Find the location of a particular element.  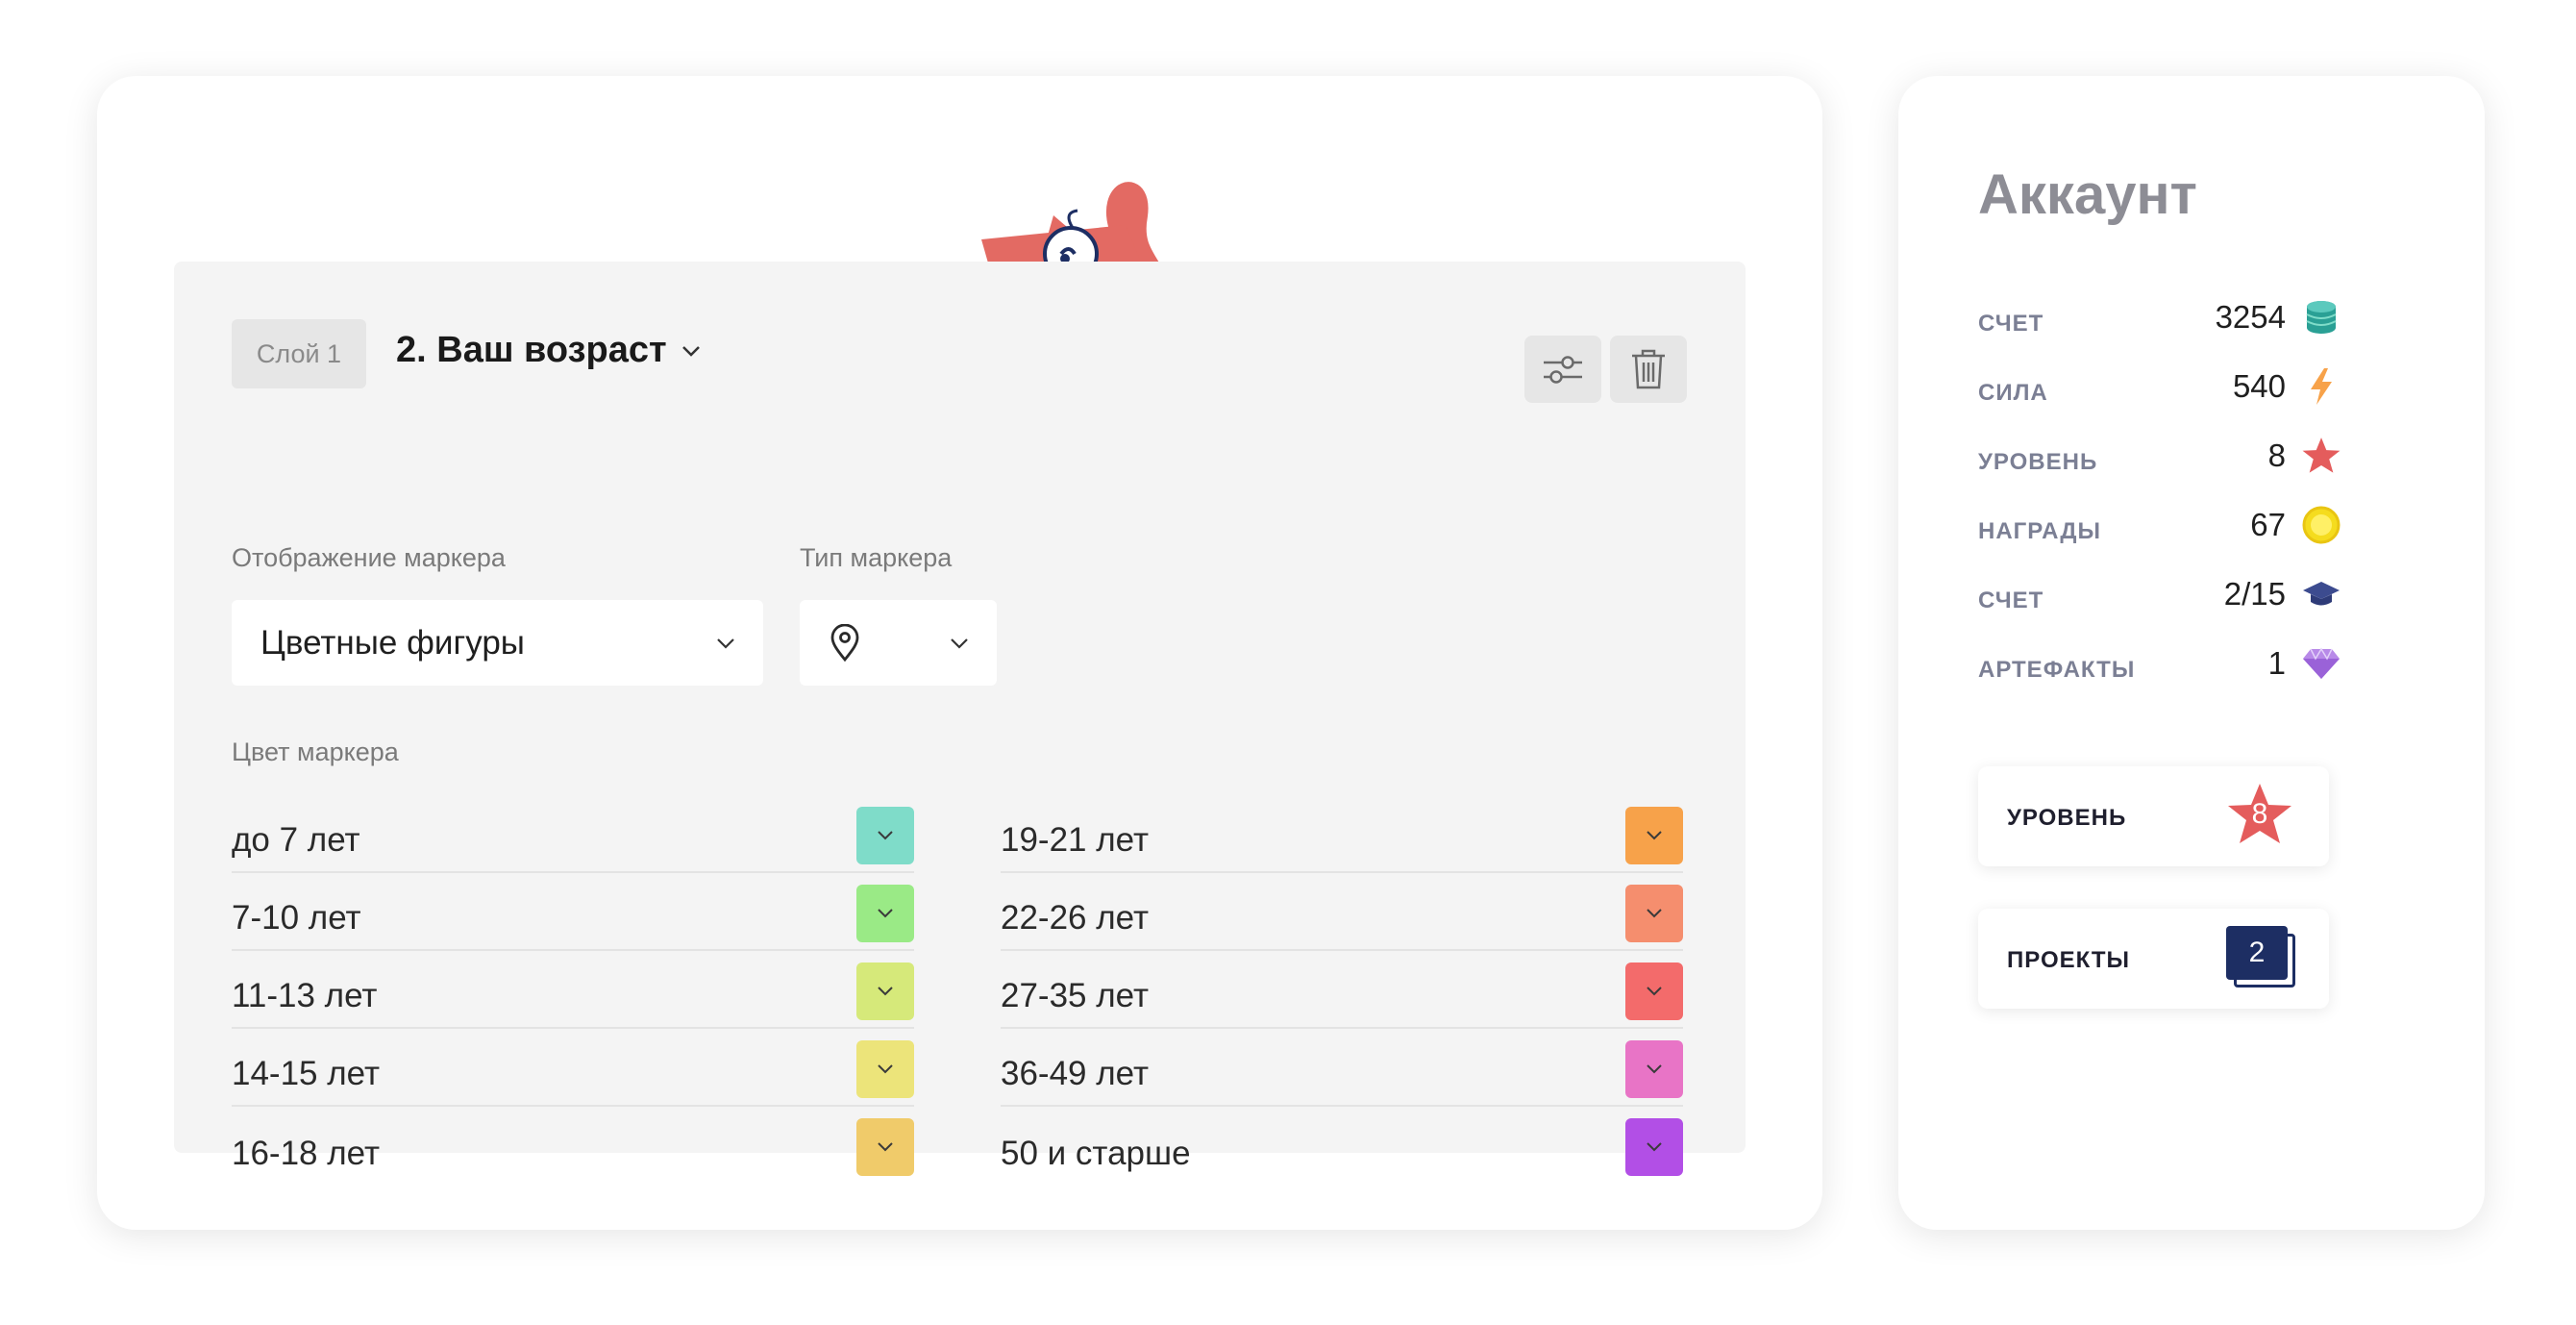

map-pin-icon is located at coordinates (844, 643).